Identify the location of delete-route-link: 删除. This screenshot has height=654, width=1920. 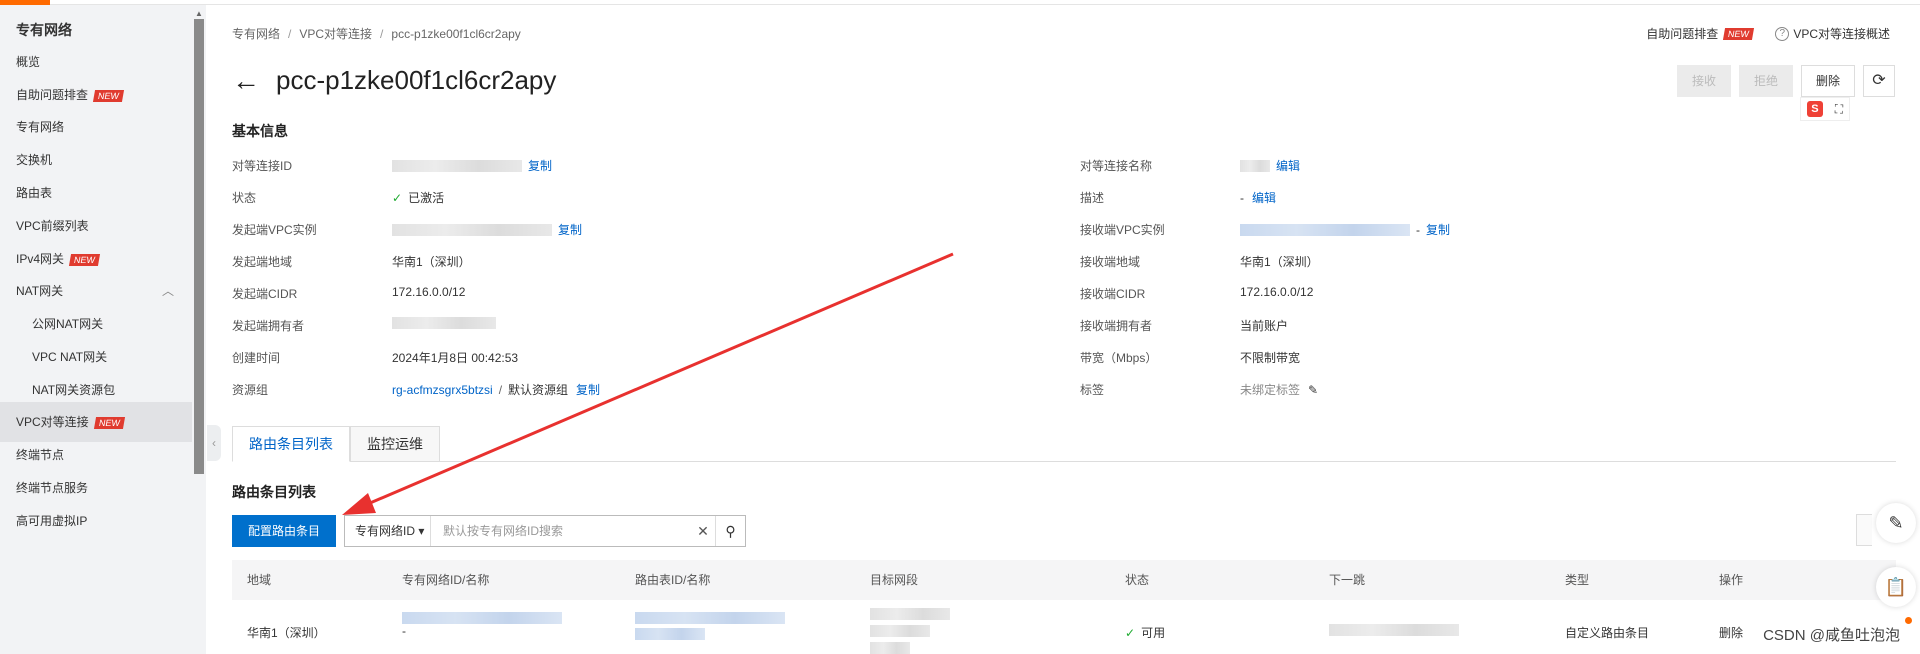
(1731, 632).